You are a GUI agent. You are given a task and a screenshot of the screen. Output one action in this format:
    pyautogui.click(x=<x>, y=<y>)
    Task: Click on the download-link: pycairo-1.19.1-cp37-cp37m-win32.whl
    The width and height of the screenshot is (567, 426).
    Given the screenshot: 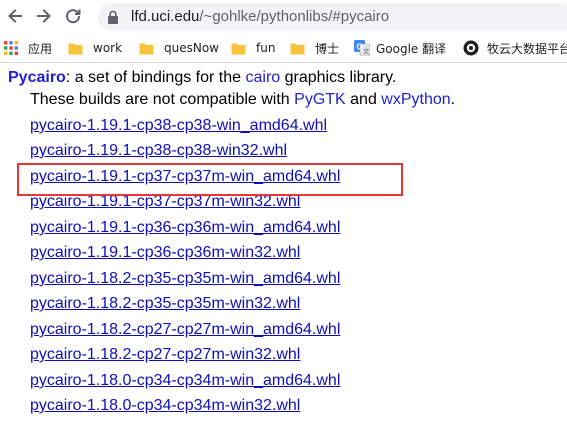 What is the action you would take?
    pyautogui.click(x=165, y=204)
    